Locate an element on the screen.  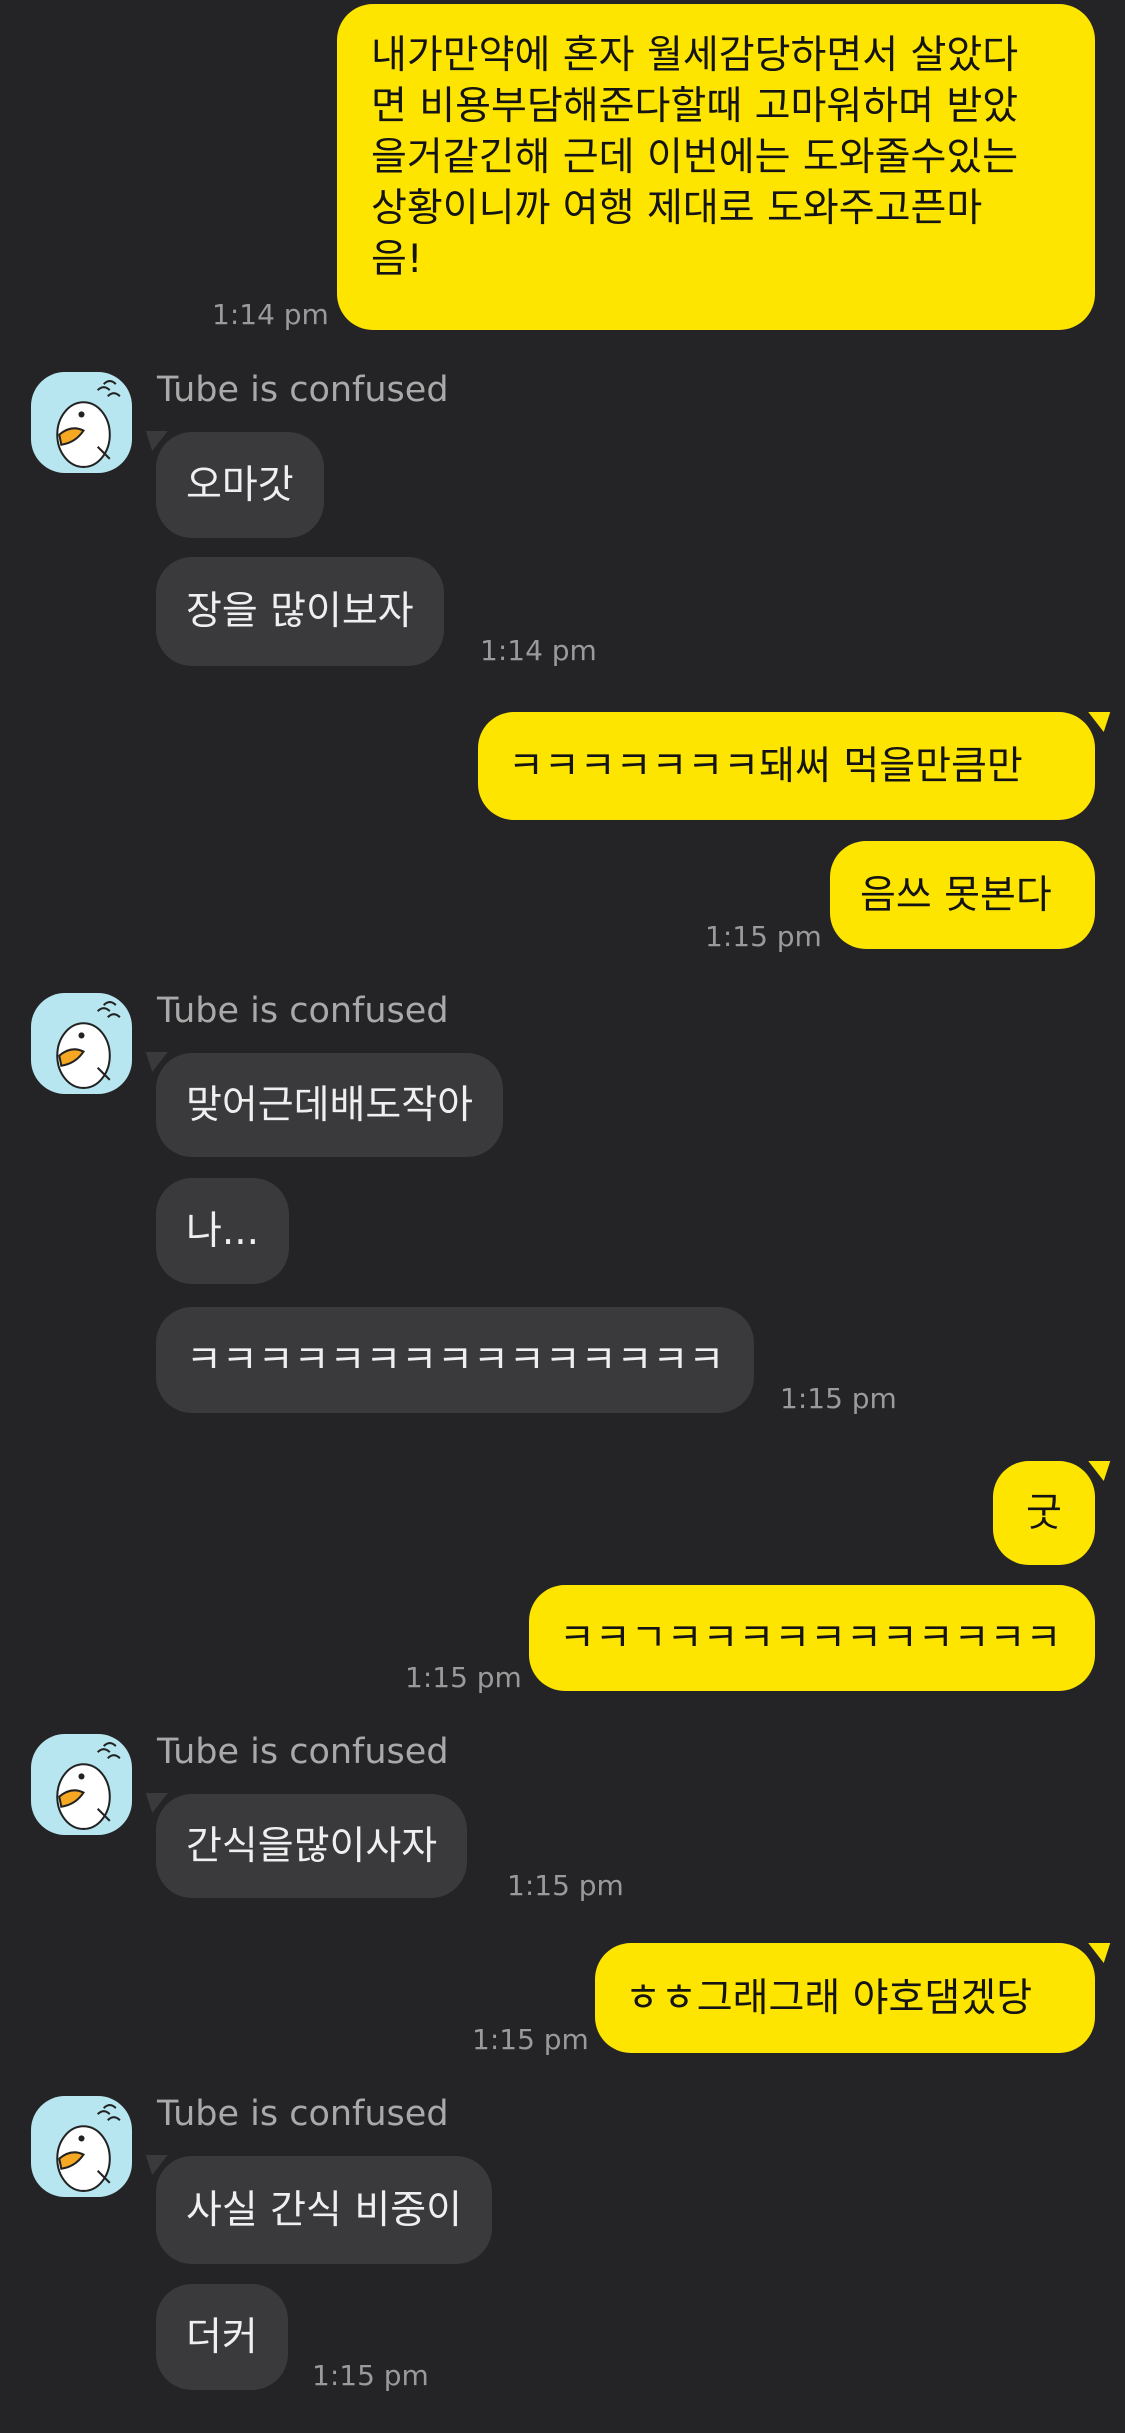
message-text: 장을 많이보자 is located at coordinates (300, 611).